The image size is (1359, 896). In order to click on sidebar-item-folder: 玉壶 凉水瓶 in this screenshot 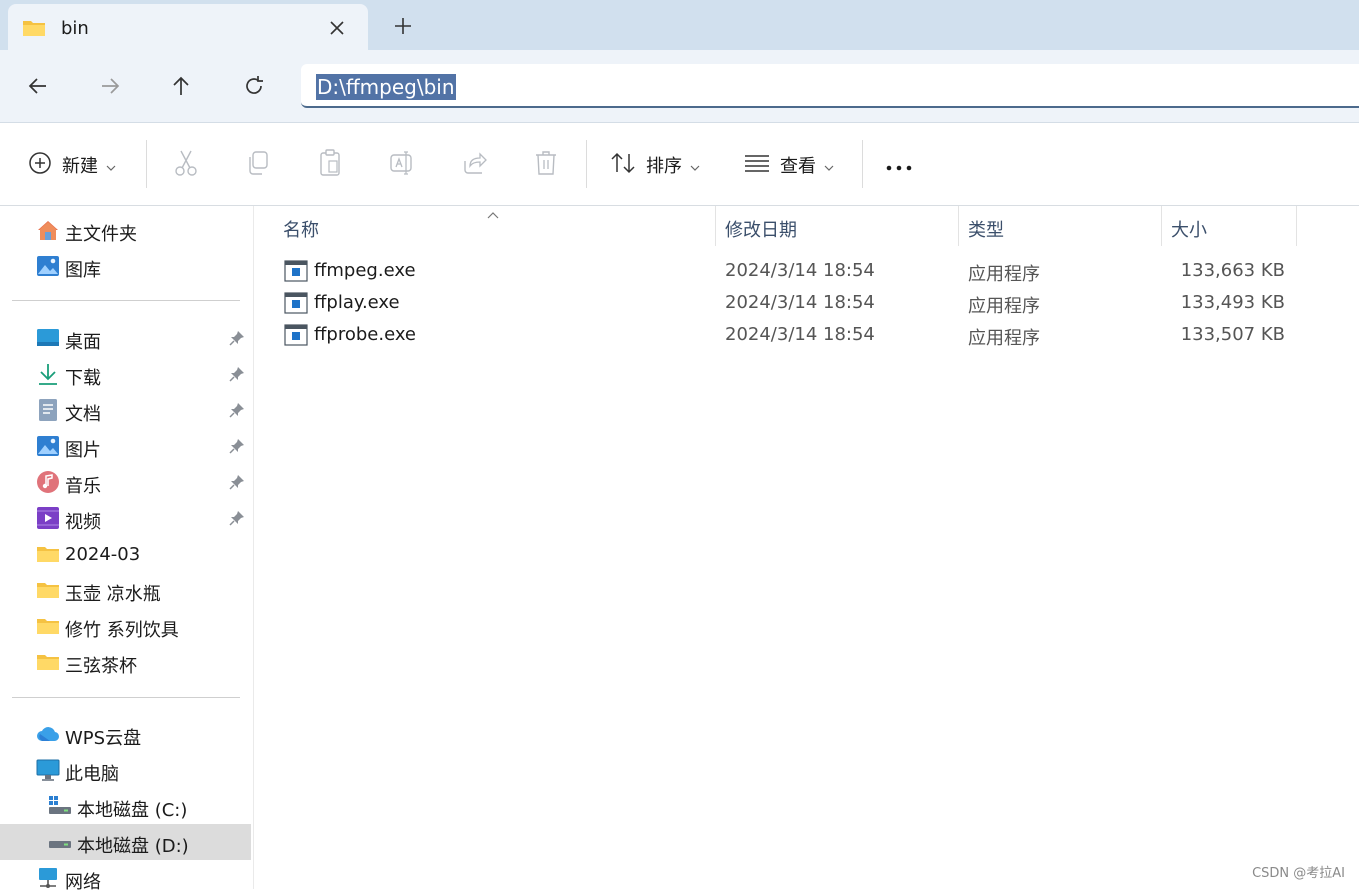, I will do `click(125, 590)`.